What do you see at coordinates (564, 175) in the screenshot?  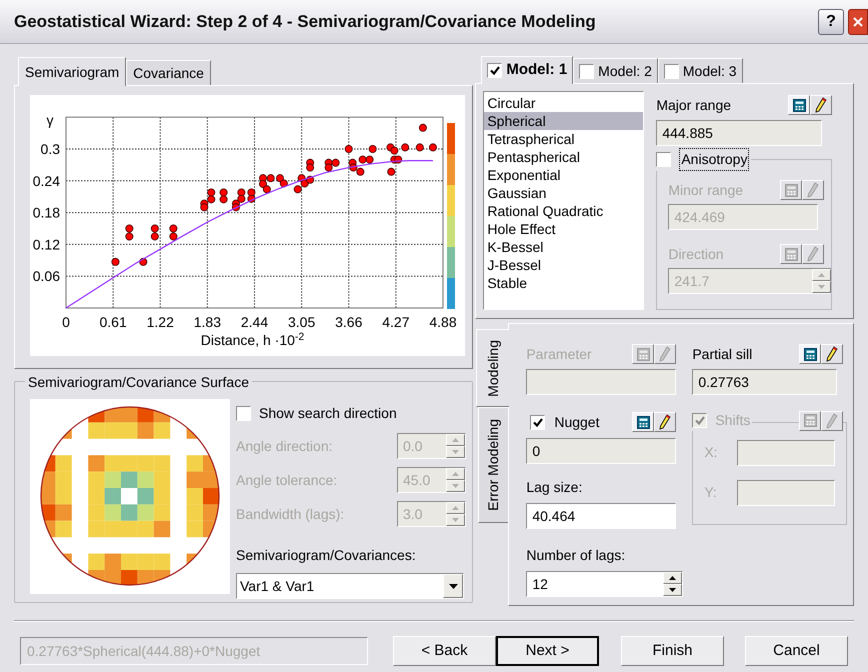 I see `list-item: Exponential` at bounding box center [564, 175].